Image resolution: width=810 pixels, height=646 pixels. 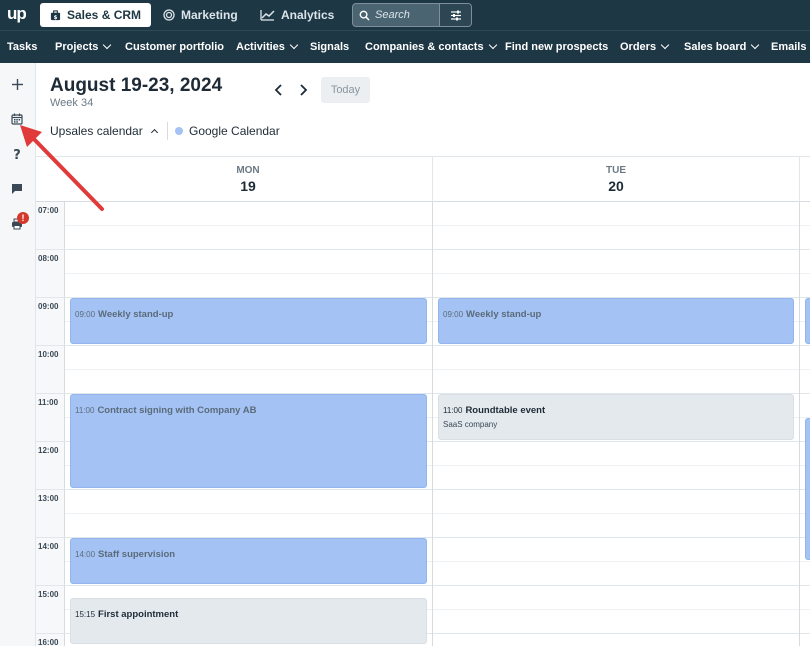 I want to click on tab-analytics: Analytics, so click(x=297, y=15).